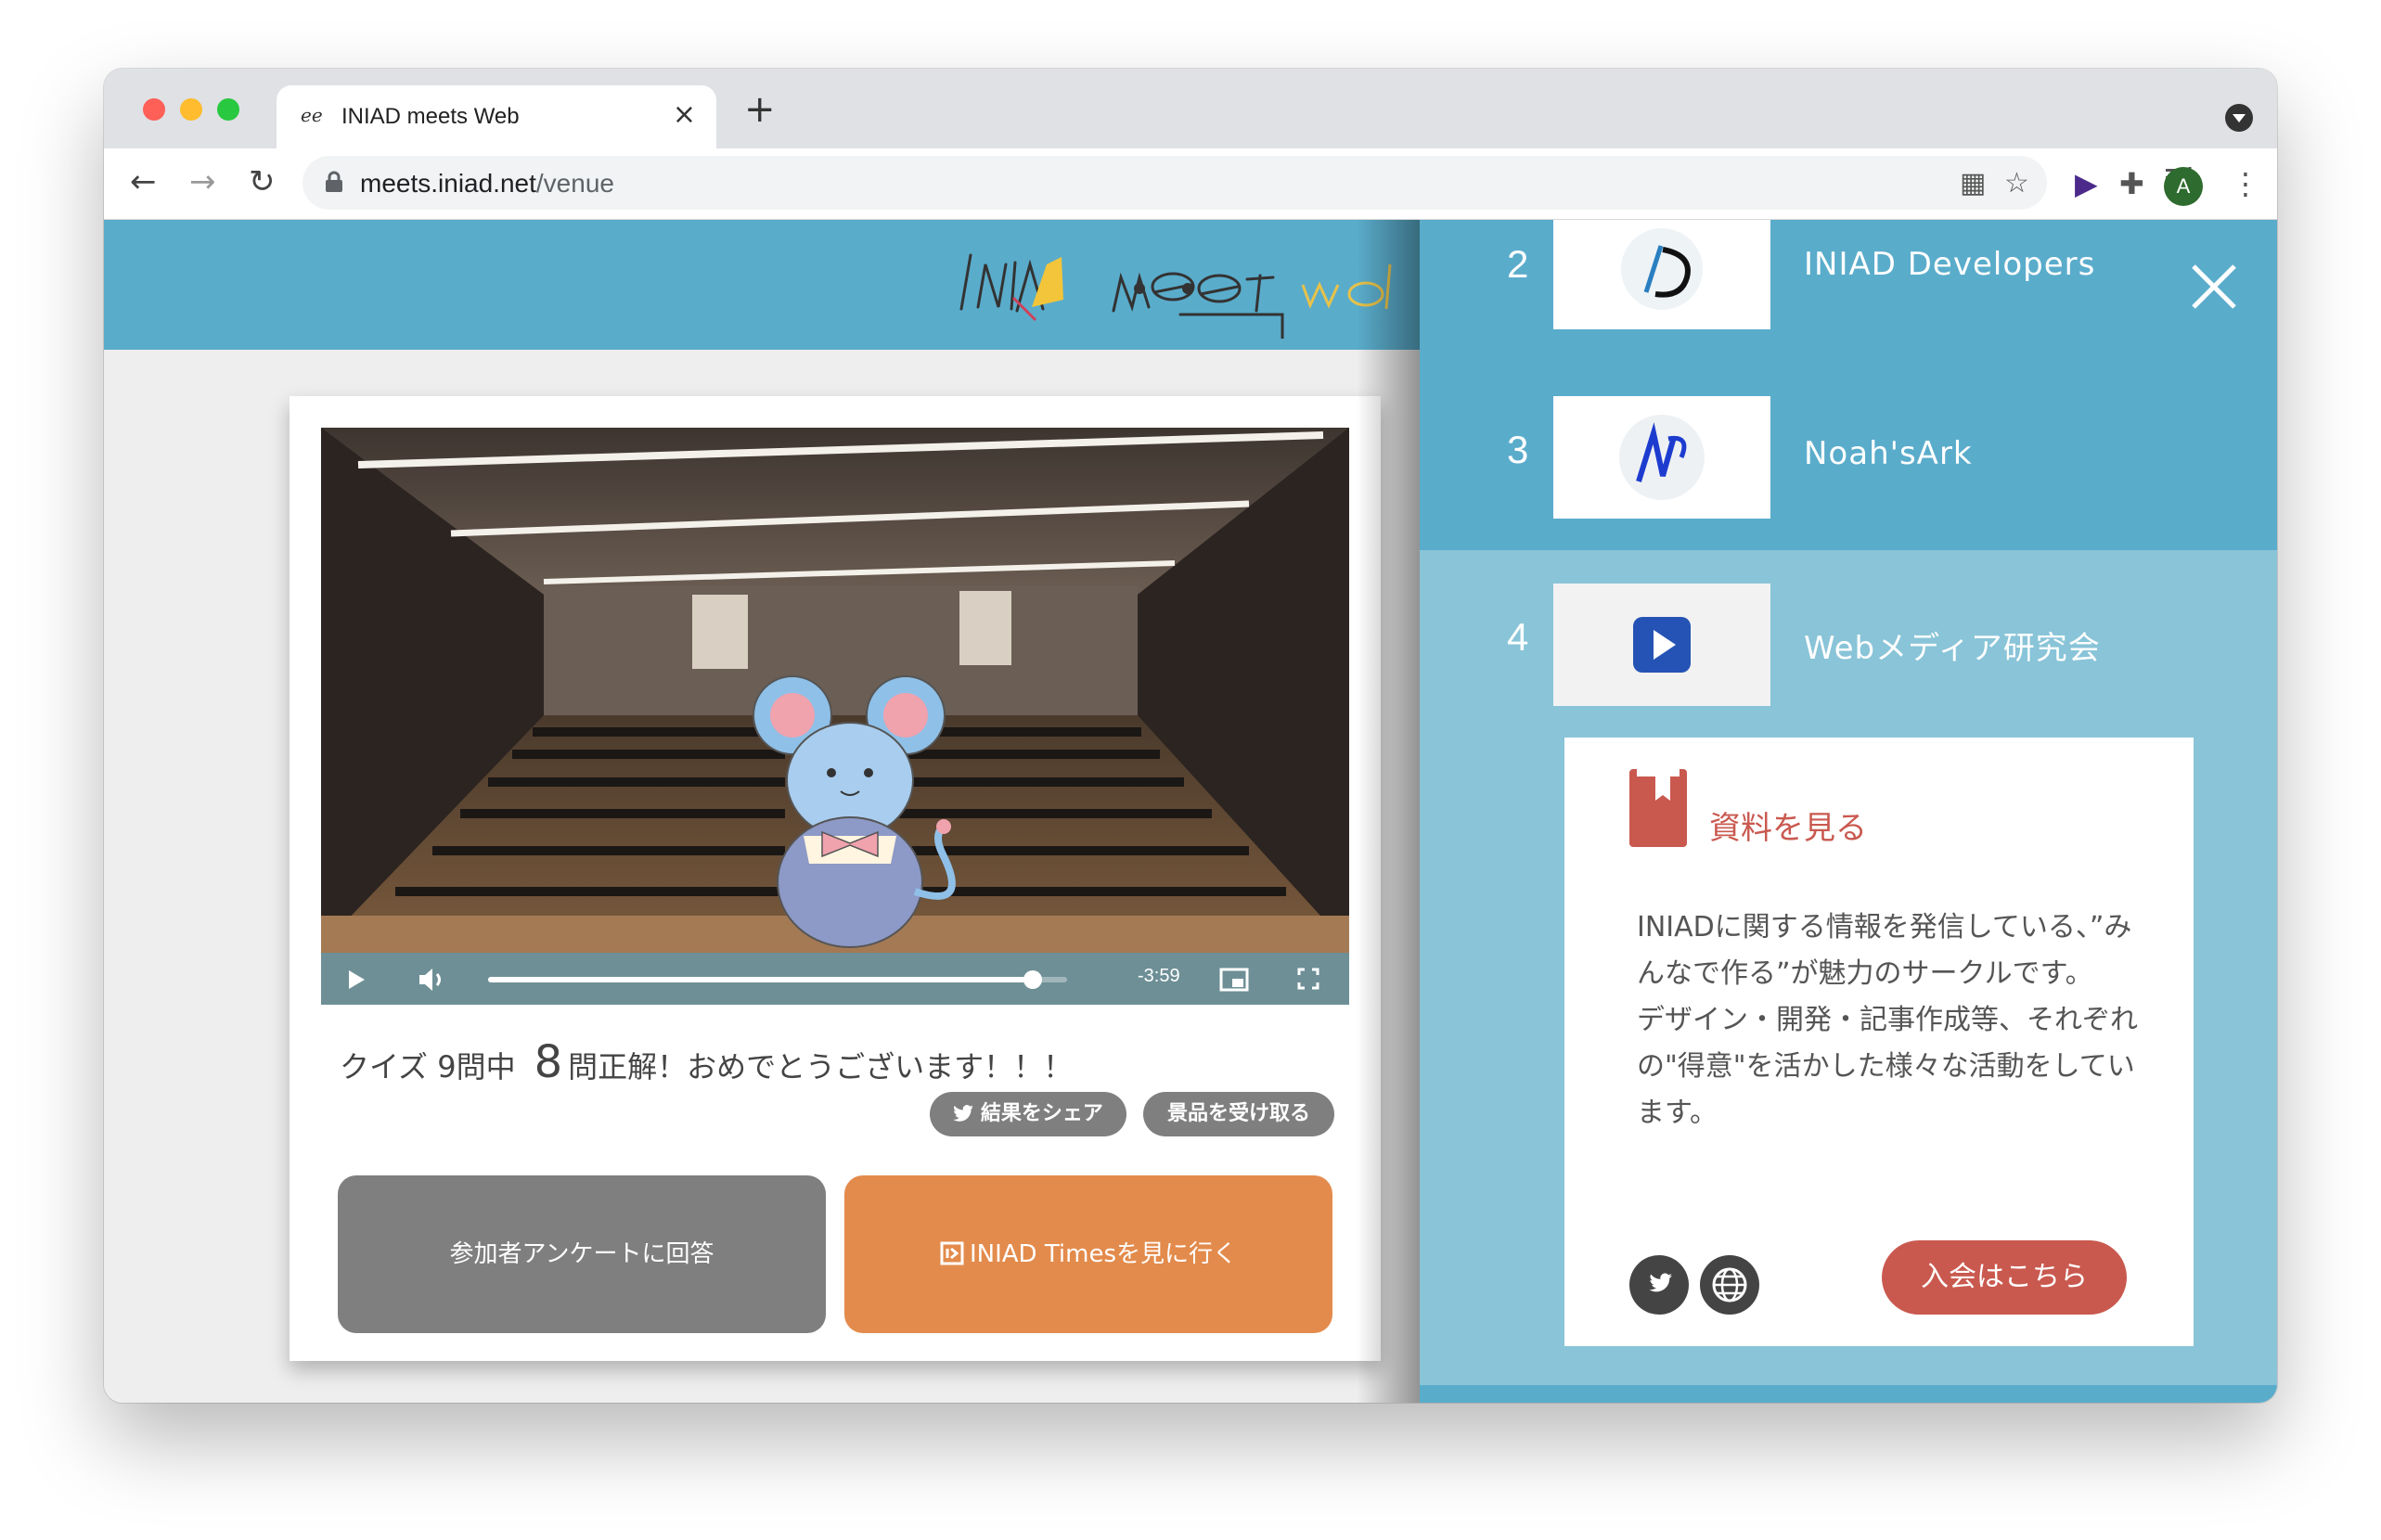 Image resolution: width=2381 pixels, height=1540 pixels. Describe the element at coordinates (1103, 1254) in the screenshot. I see `iniad-times-label: INIAD Timesを見に行く` at that location.